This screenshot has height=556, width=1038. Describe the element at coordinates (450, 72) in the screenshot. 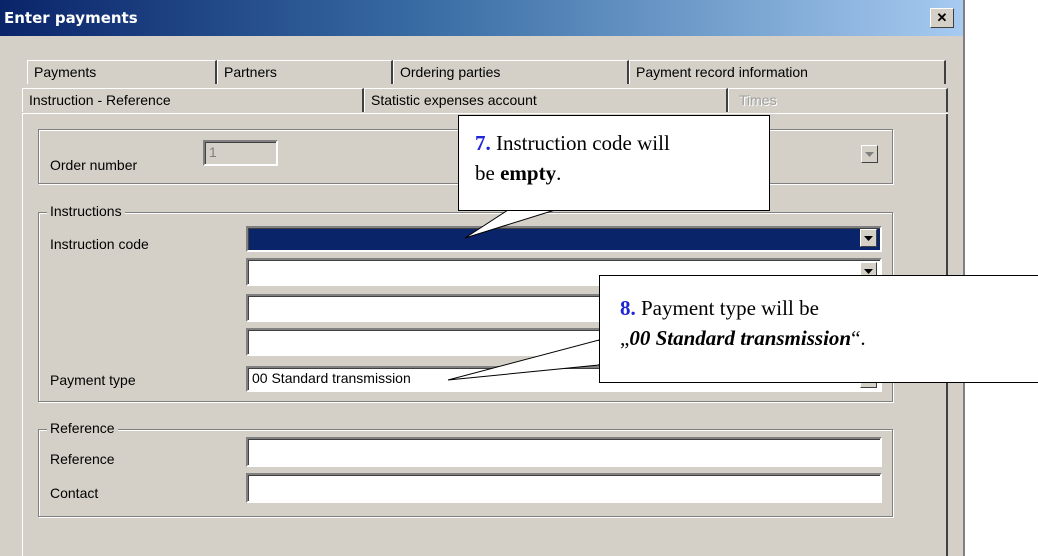

I see `tab-label: Ordering parties` at that location.